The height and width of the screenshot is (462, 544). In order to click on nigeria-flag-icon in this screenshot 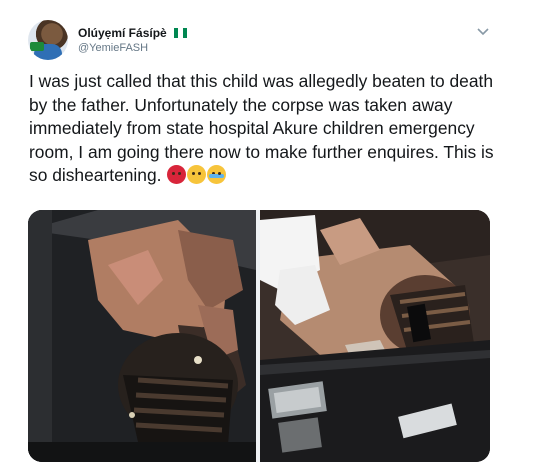, I will do `click(181, 32)`.